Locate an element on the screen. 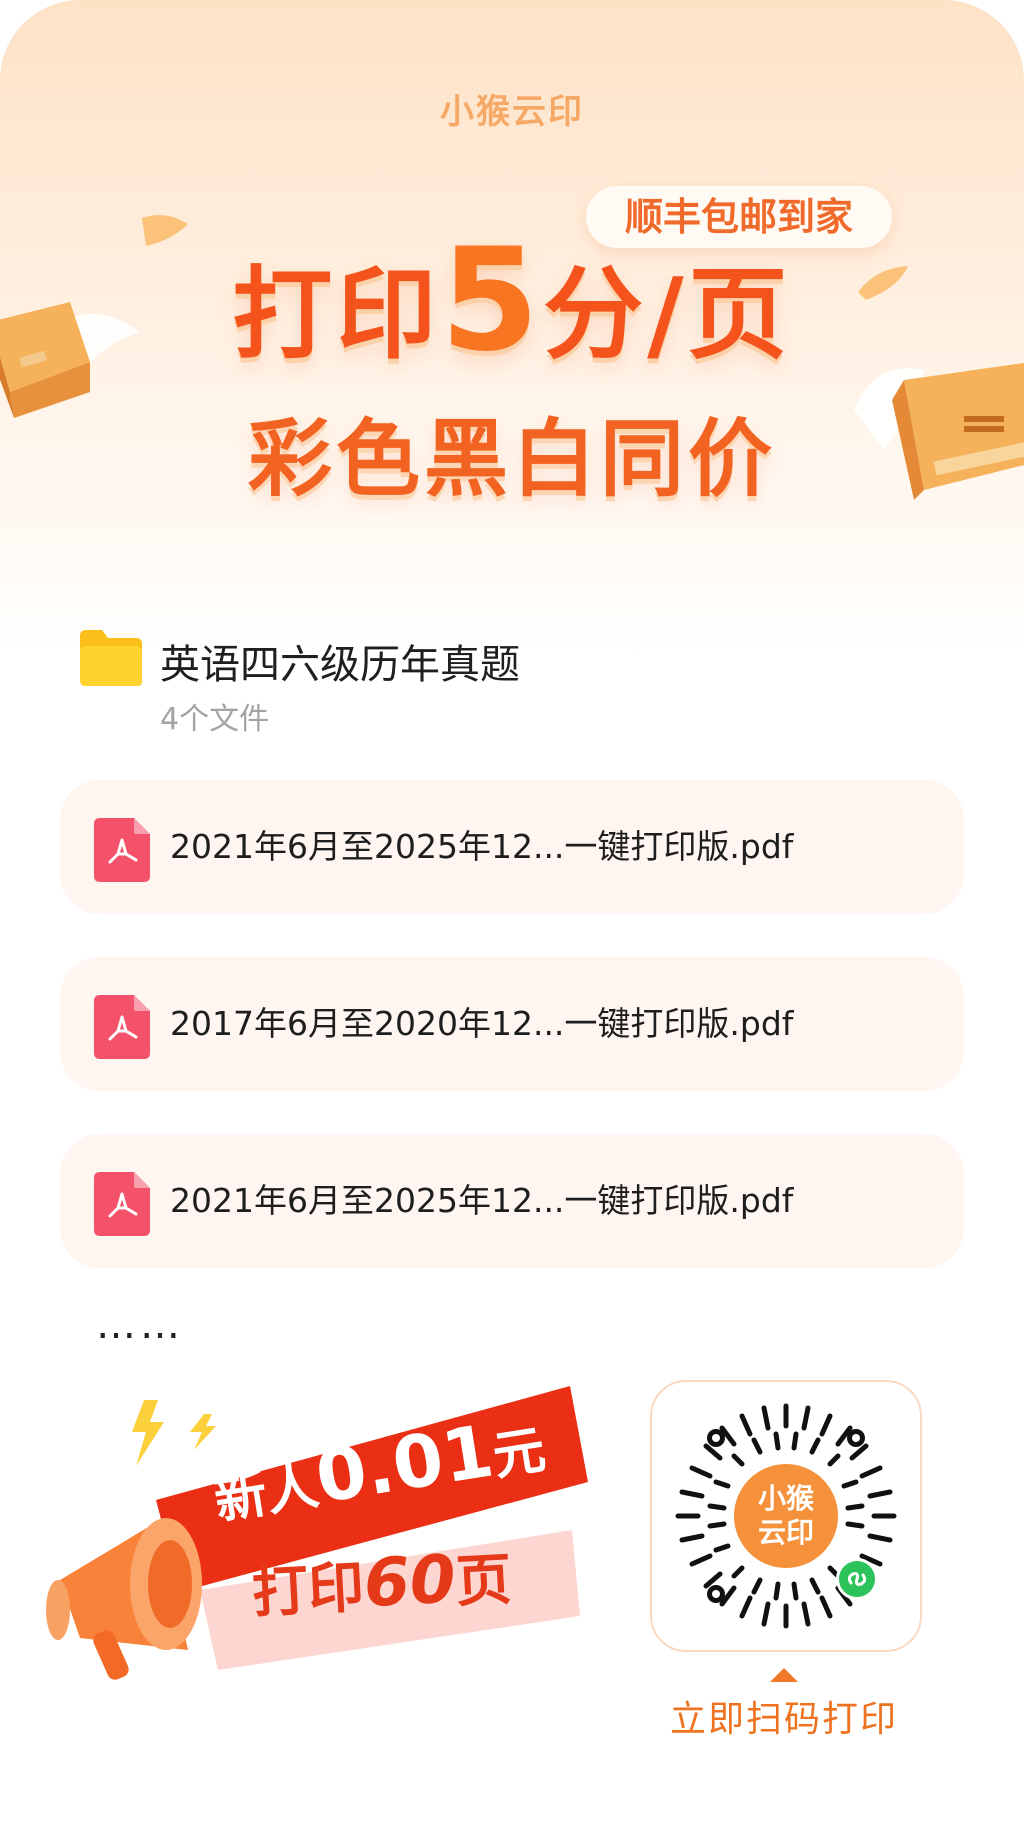 This screenshot has width=1024, height=1828. promo-page-count: 打印60页 is located at coordinates (382, 1581).